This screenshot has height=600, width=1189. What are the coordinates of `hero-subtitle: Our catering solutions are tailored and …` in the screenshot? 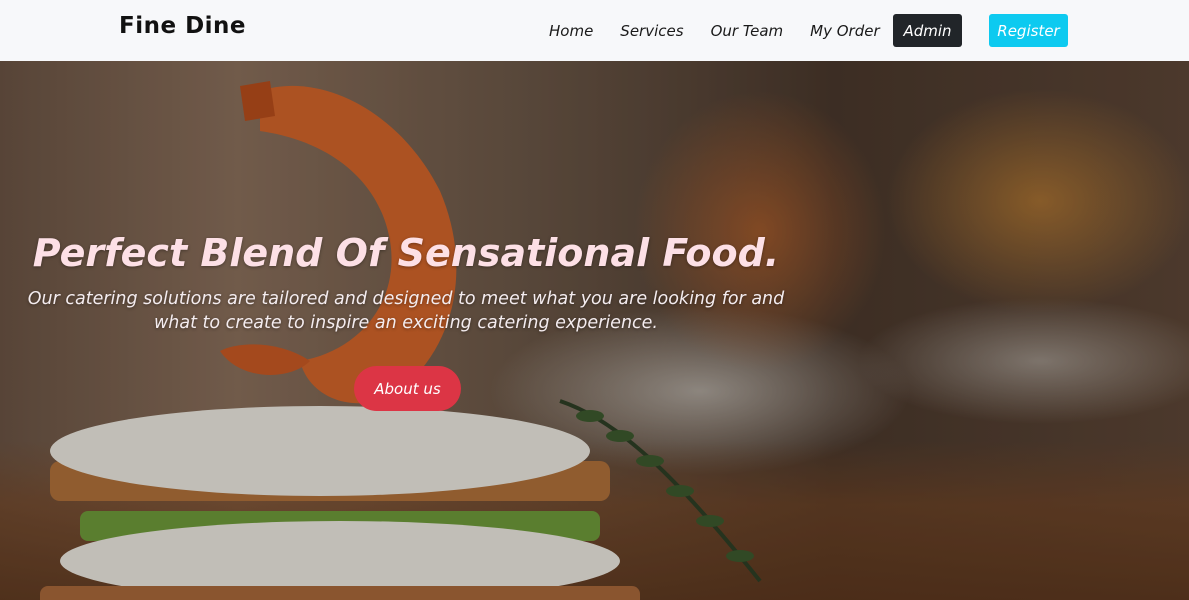 It's located at (406, 311).